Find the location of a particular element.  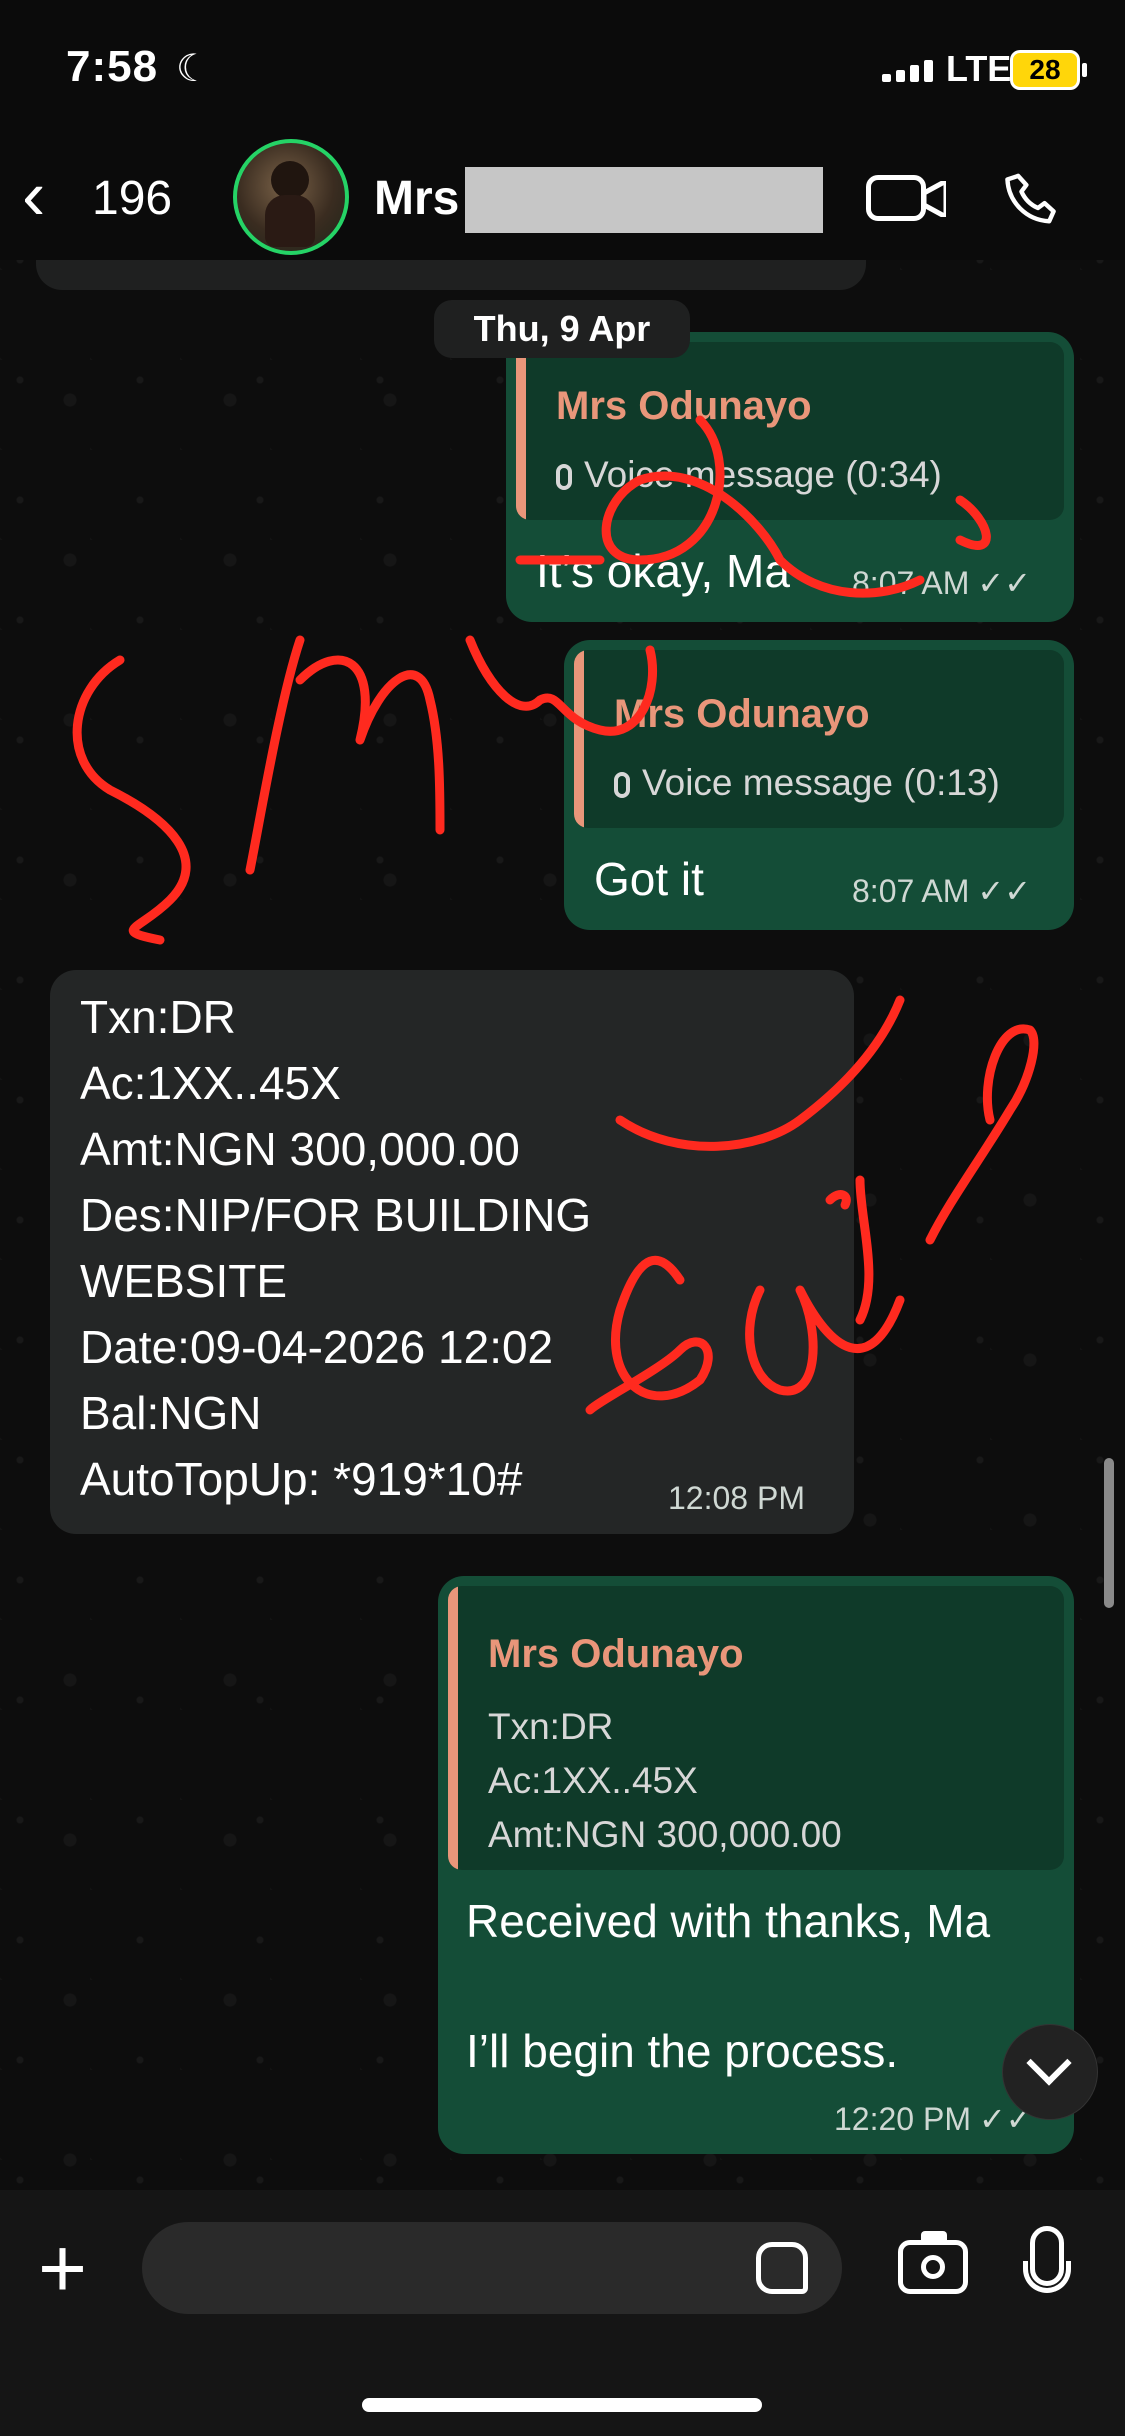

status-time: 7:58 is located at coordinates (112, 66).